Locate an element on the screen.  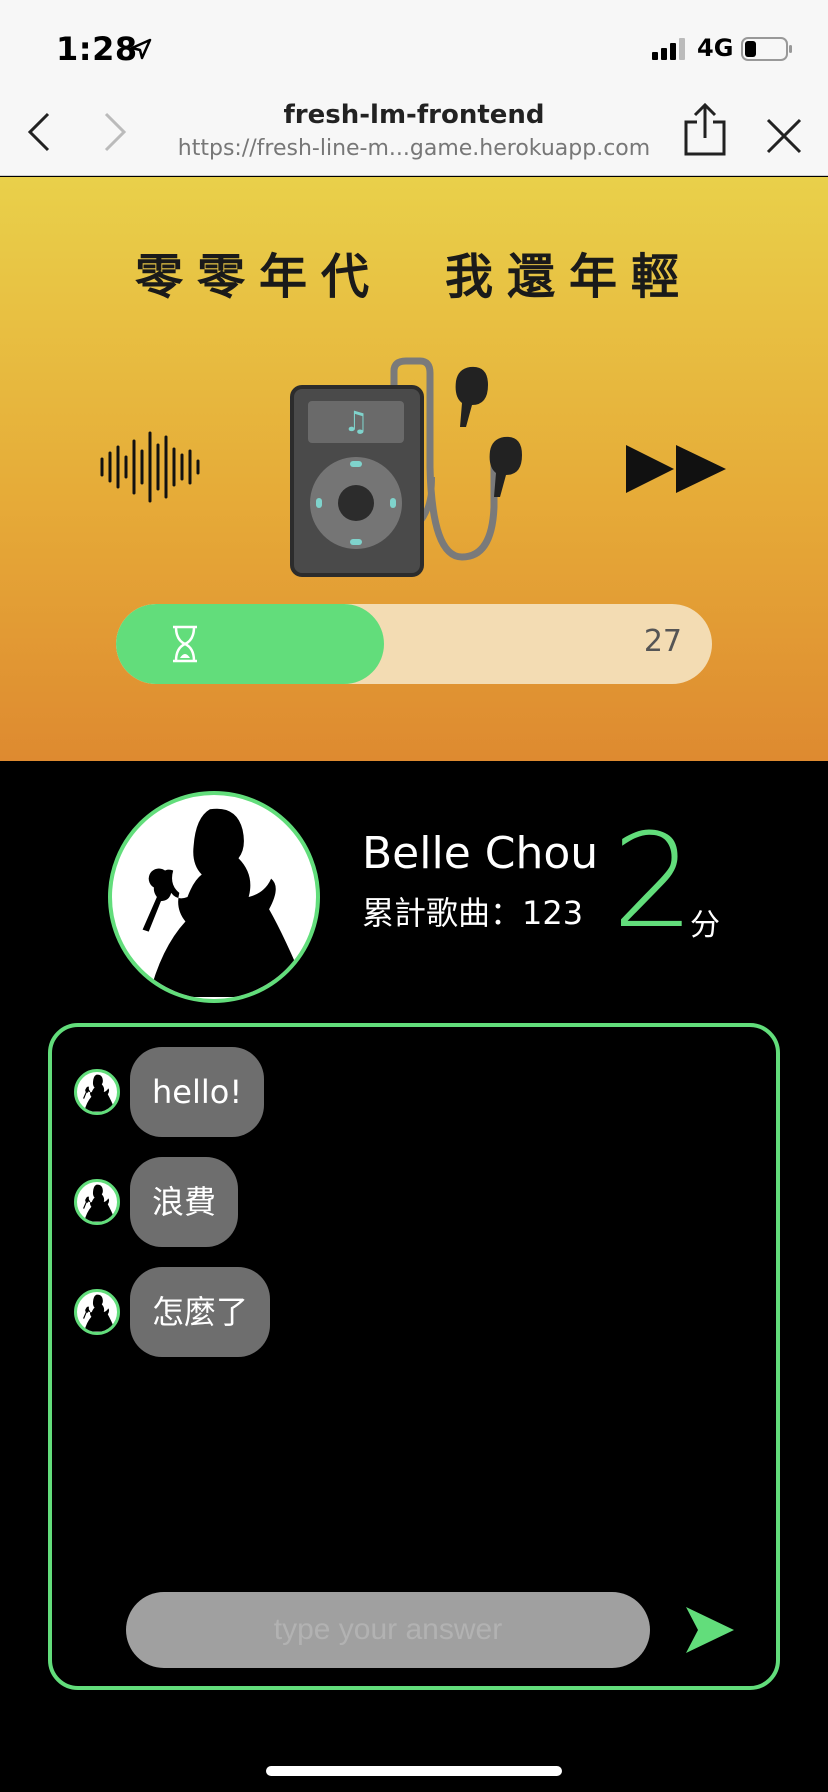
hourglass-icon is located at coordinates (185, 644).